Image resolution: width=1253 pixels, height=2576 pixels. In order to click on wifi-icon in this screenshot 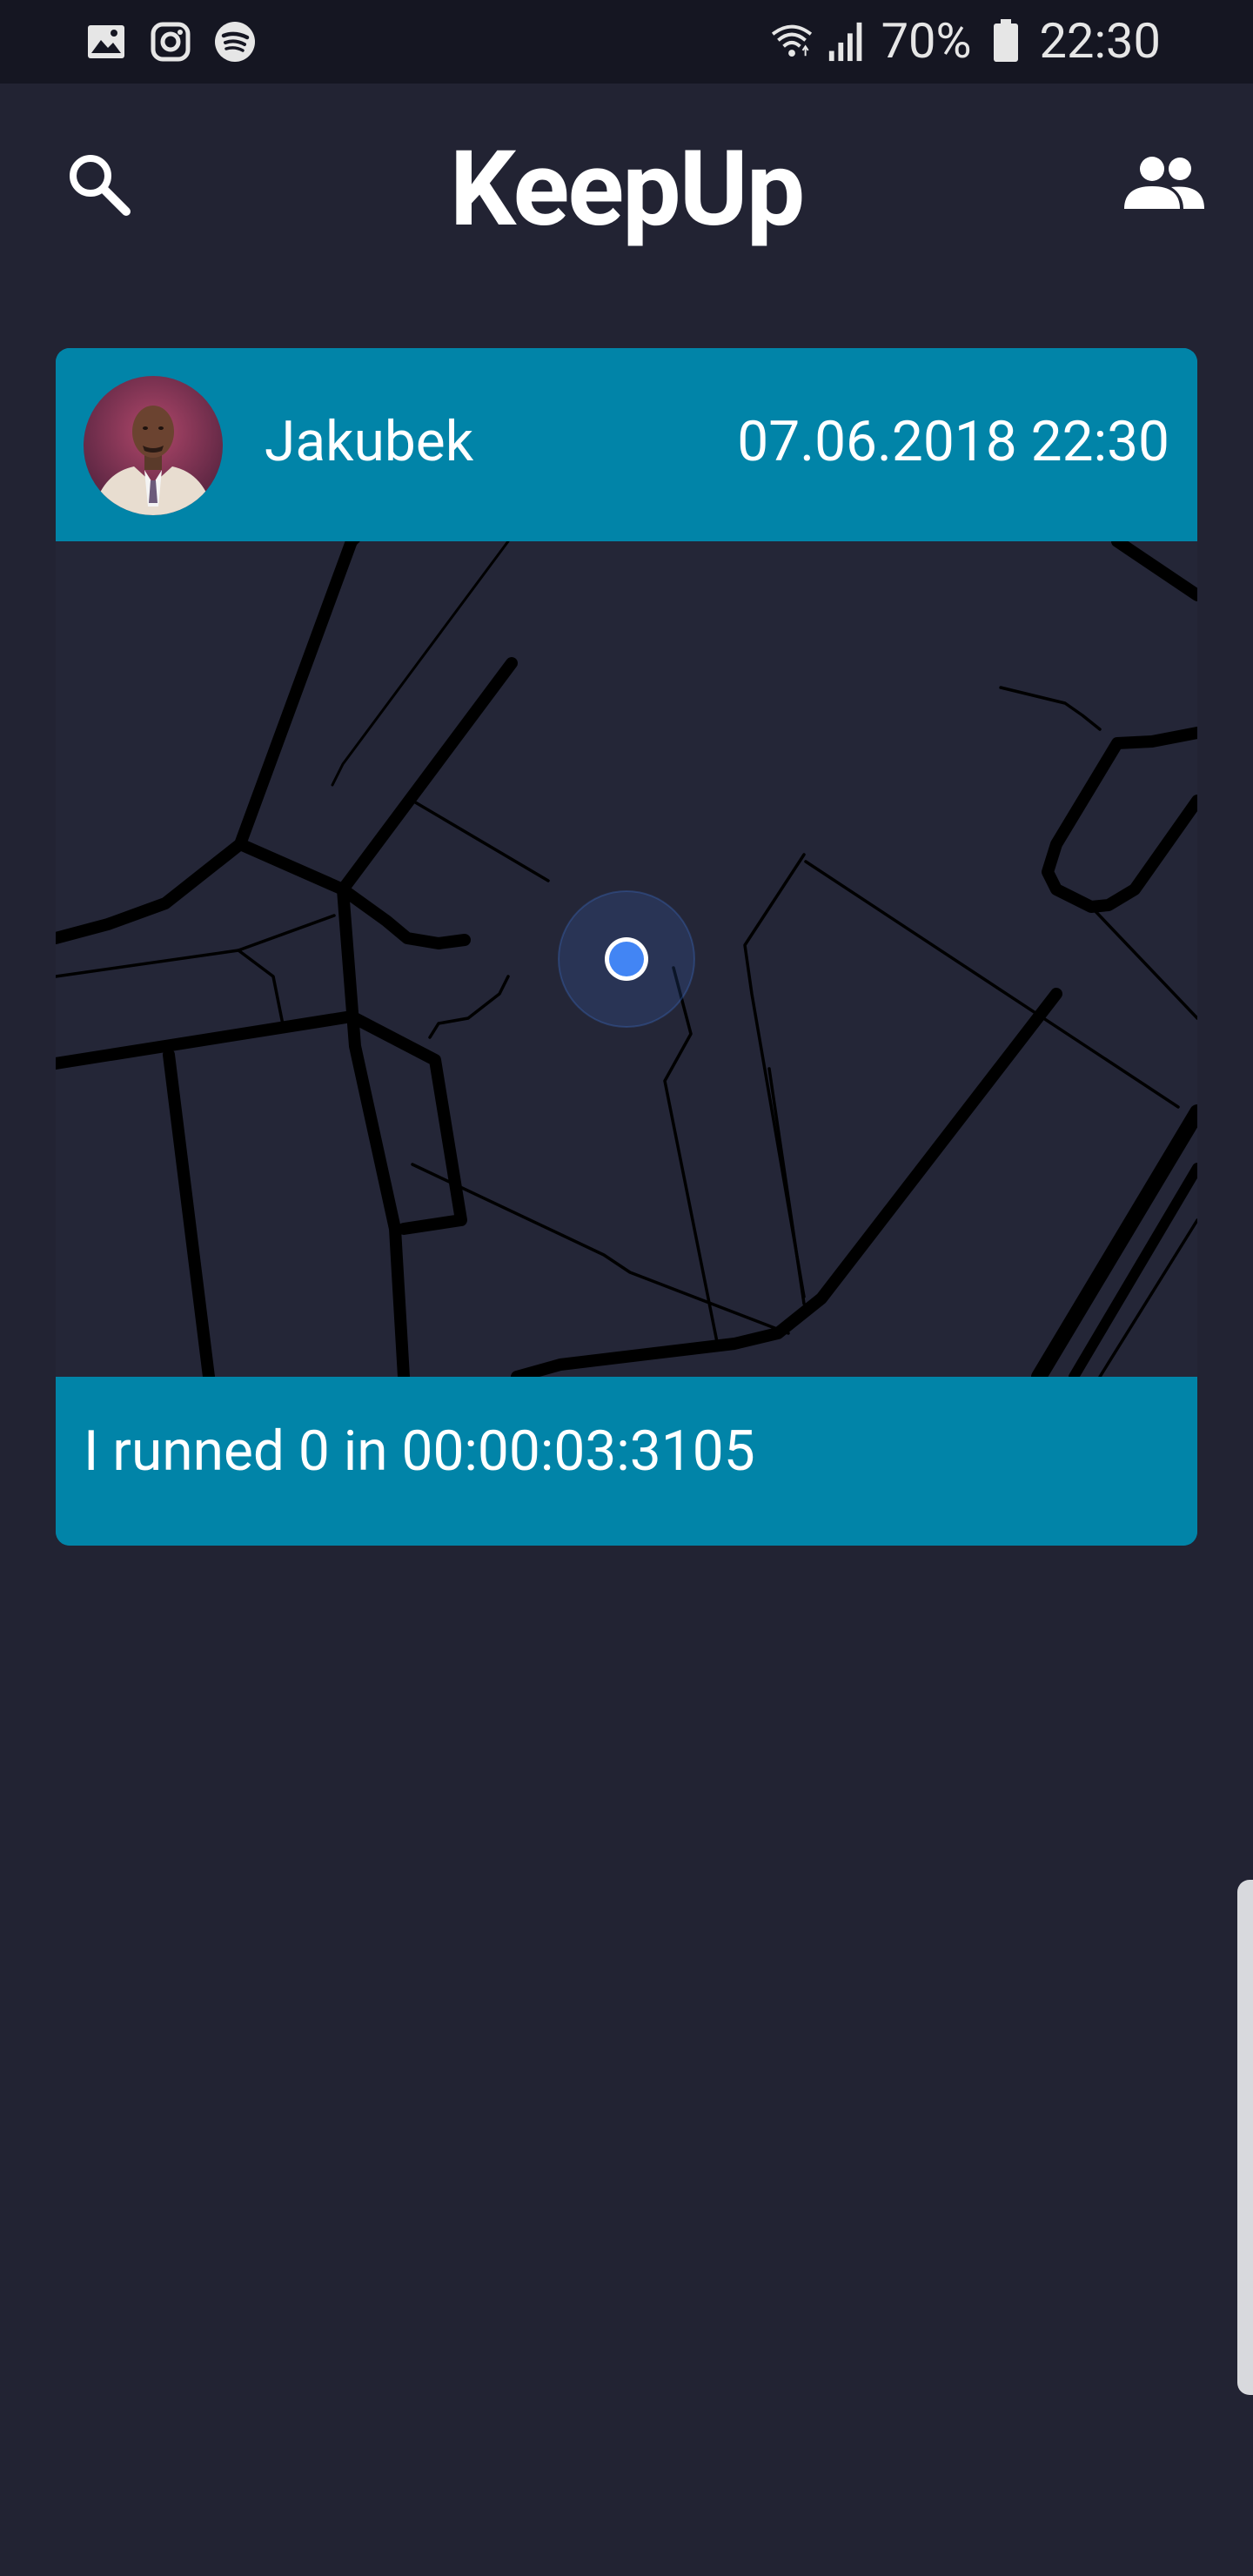, I will do `click(792, 41)`.